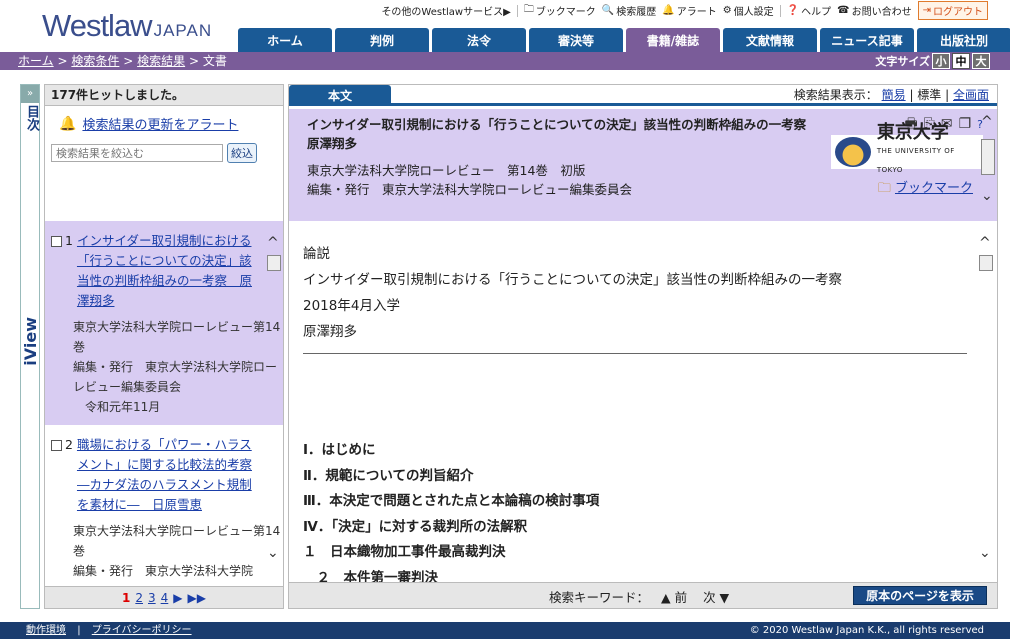  Describe the element at coordinates (929, 95) in the screenshot. I see `view-standard: 標準` at that location.